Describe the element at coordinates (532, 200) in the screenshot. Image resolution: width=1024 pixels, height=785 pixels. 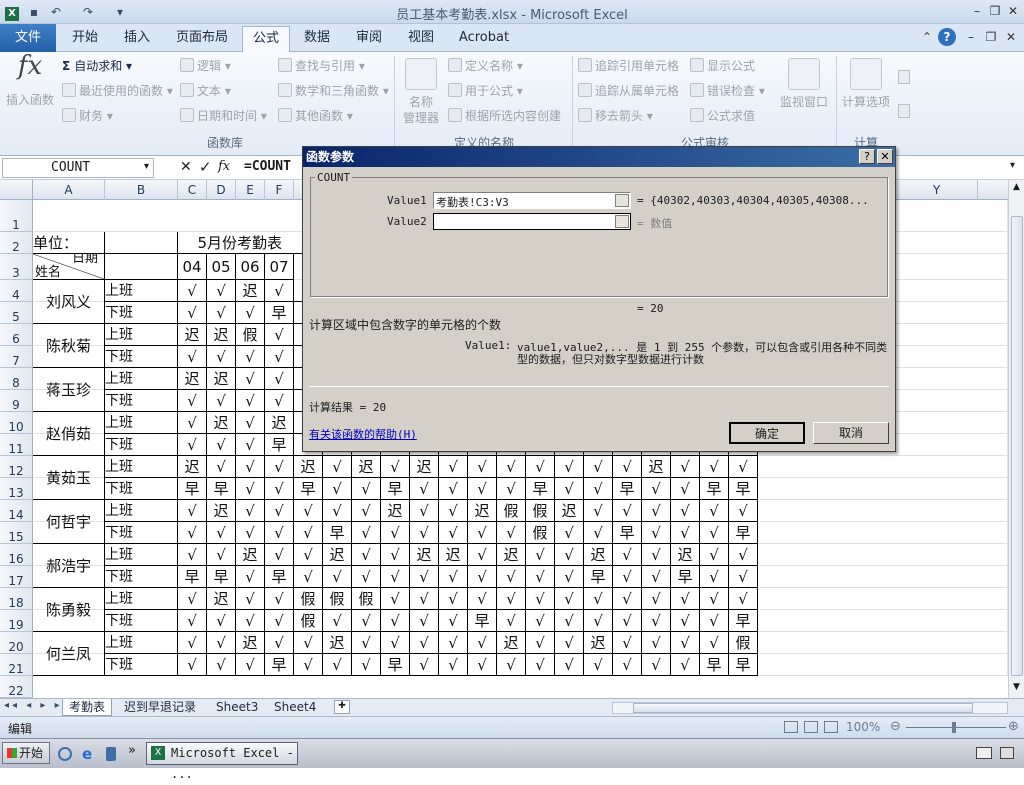
I see `value1-input: 考勤表!C3:V3` at that location.